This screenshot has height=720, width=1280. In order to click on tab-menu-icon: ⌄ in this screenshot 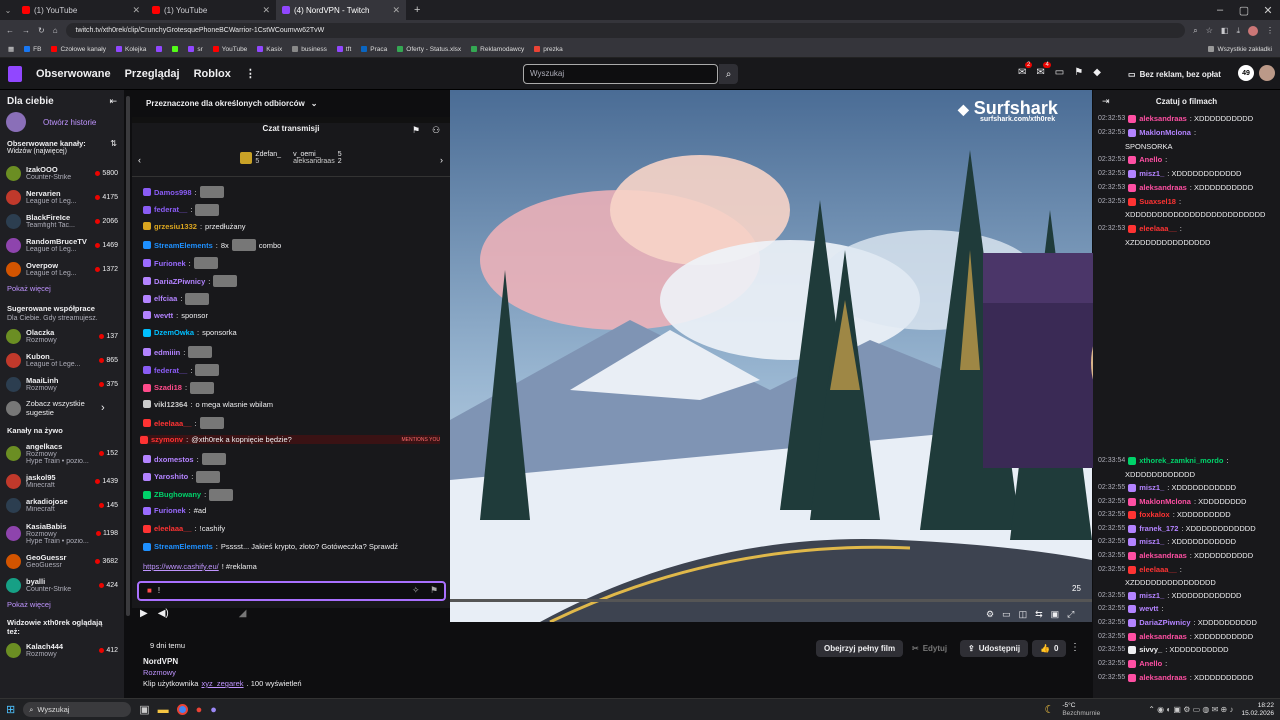, I will do `click(8, 10)`.